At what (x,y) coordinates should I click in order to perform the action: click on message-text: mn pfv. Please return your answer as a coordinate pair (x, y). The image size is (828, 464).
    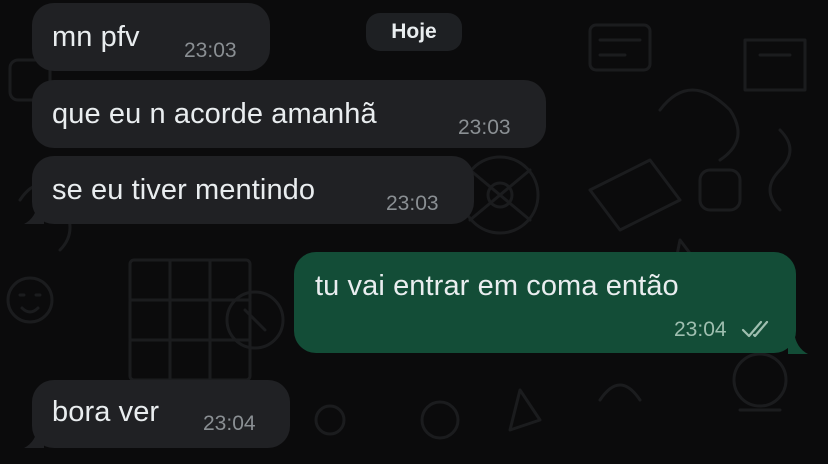
    Looking at the image, I should click on (96, 37).